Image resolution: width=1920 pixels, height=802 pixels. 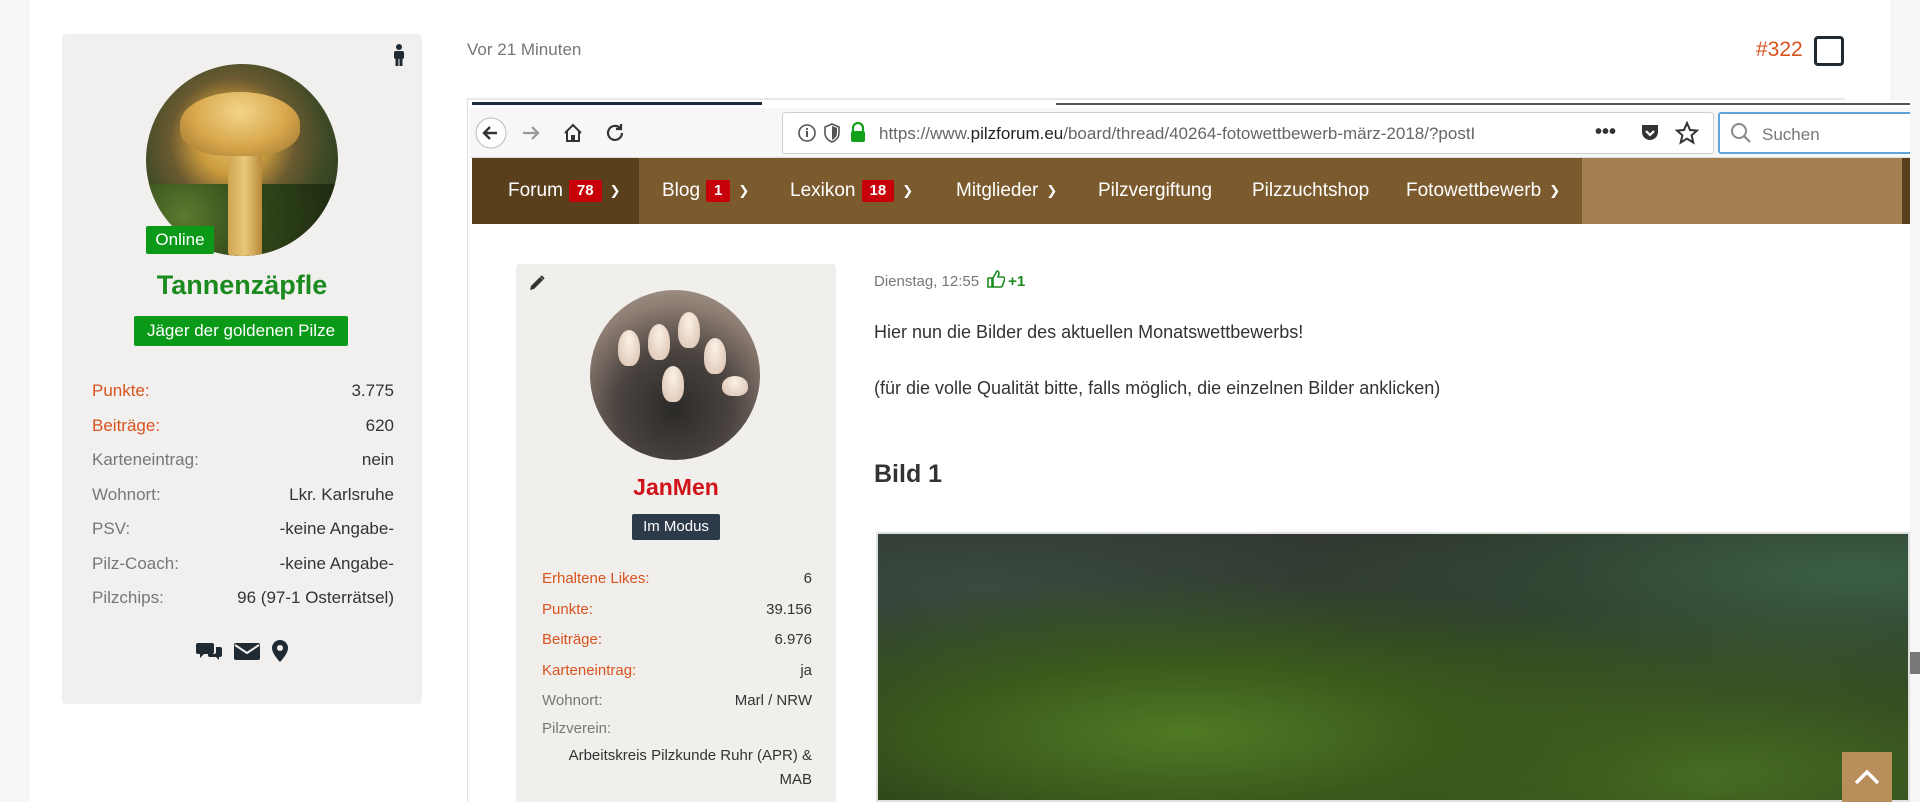 I want to click on more-icon: •••, so click(x=1606, y=132).